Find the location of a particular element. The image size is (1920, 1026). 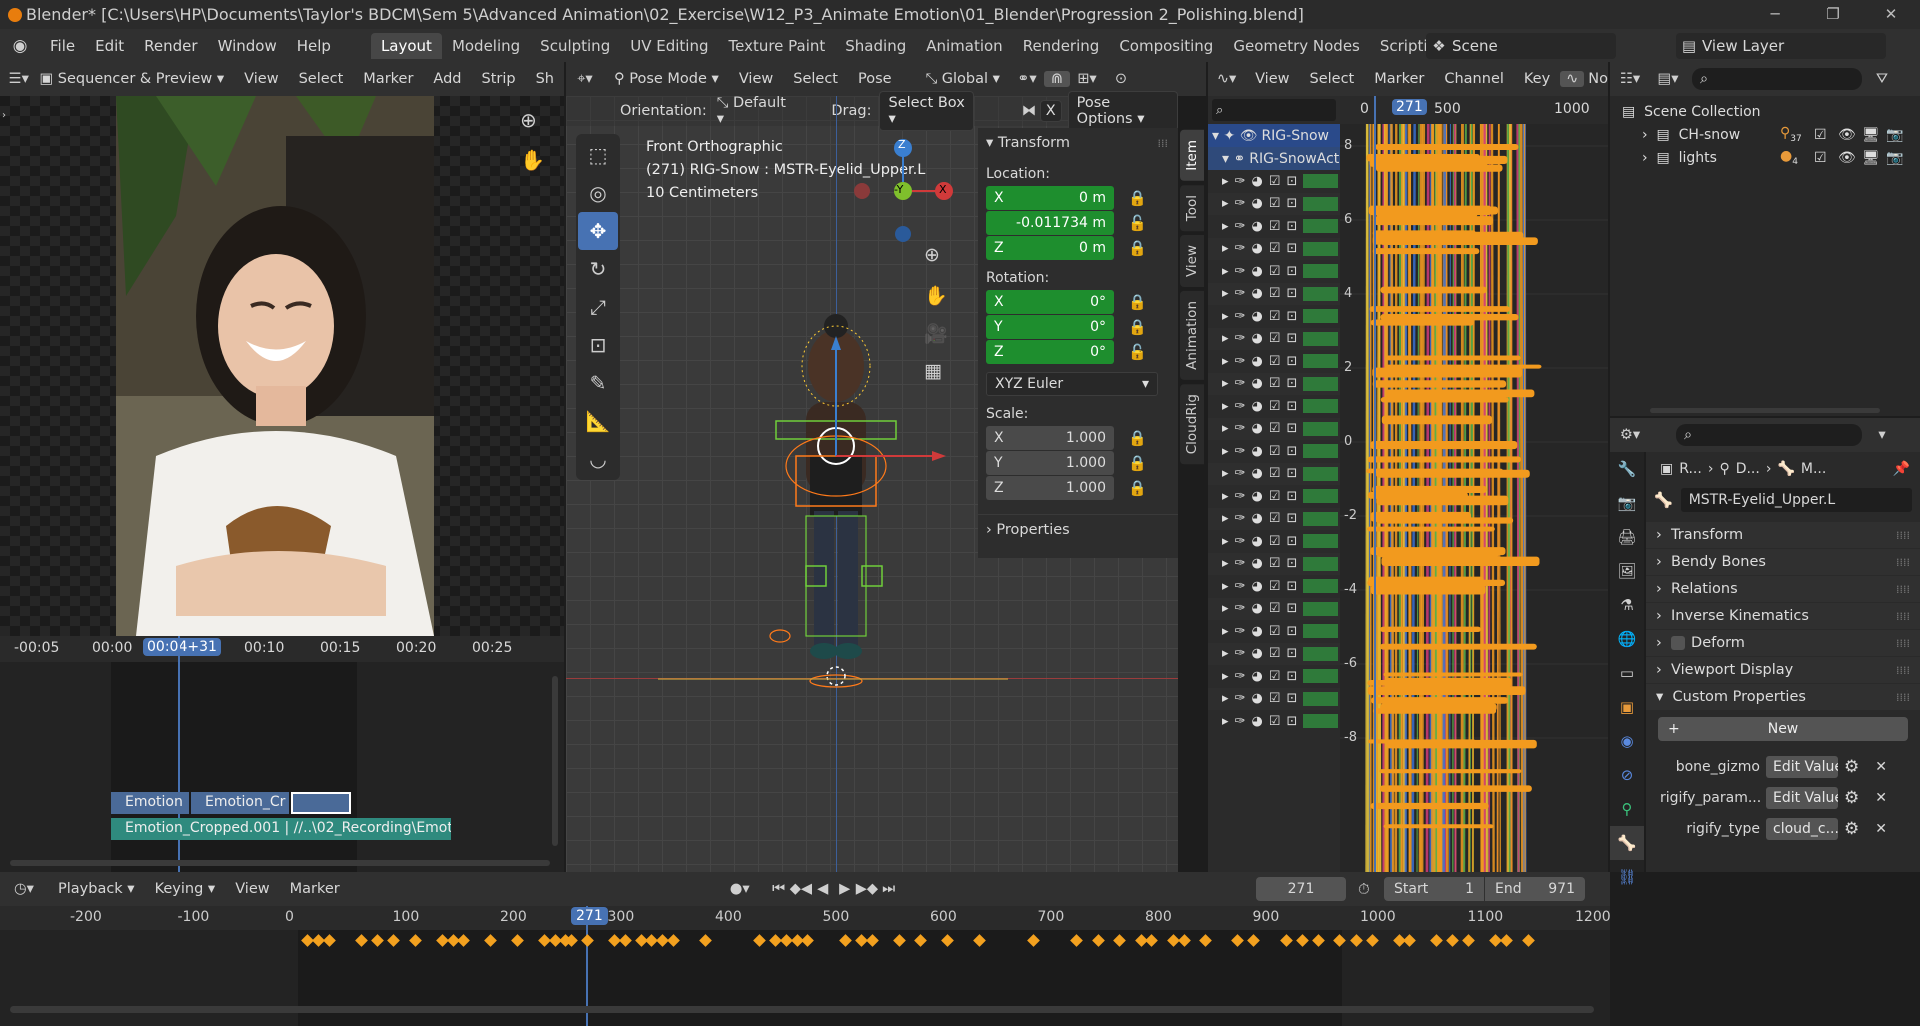

tool-tab-icon: 🔧 is located at coordinates (1627, 469).